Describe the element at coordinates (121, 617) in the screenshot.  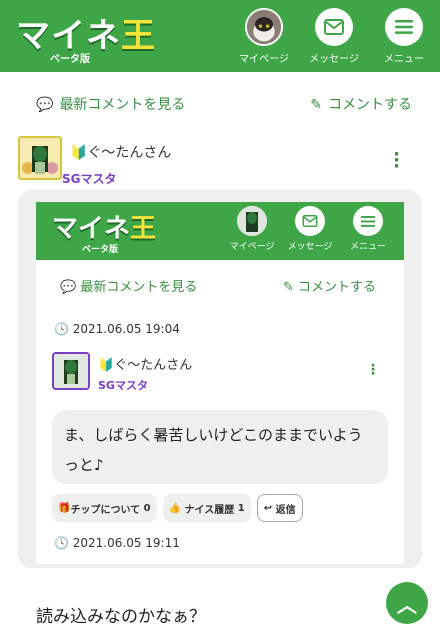
I see `post-text: 読み込みなのかなぁ？` at that location.